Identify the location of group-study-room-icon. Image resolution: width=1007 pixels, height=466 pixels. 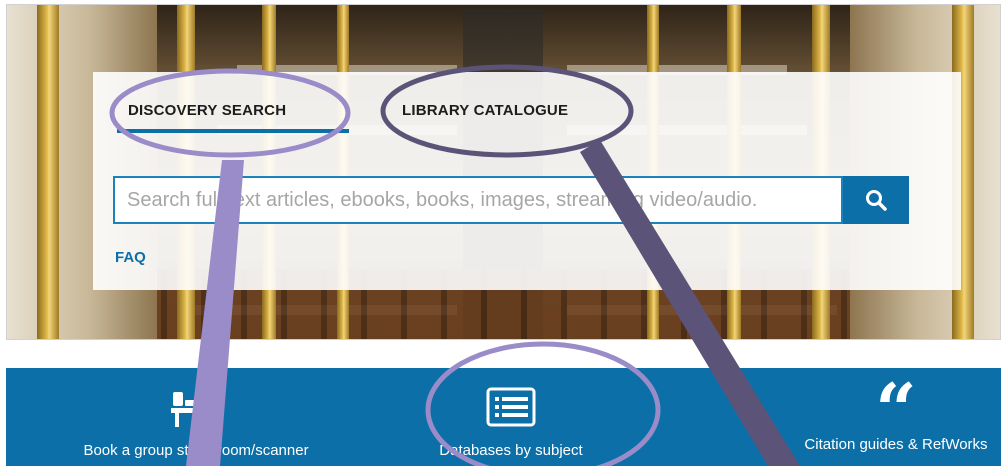
(196, 409).